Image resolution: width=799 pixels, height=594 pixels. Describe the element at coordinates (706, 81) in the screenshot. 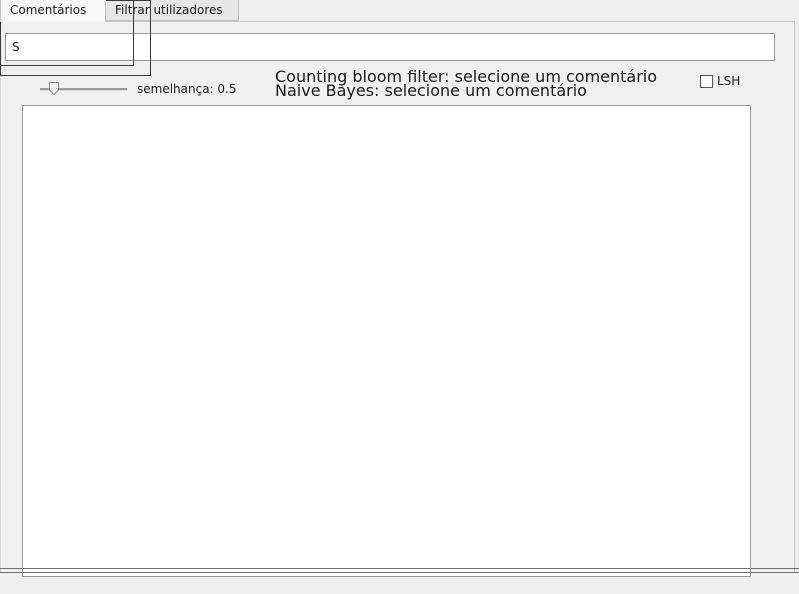

I see `lsh-checkbox` at that location.